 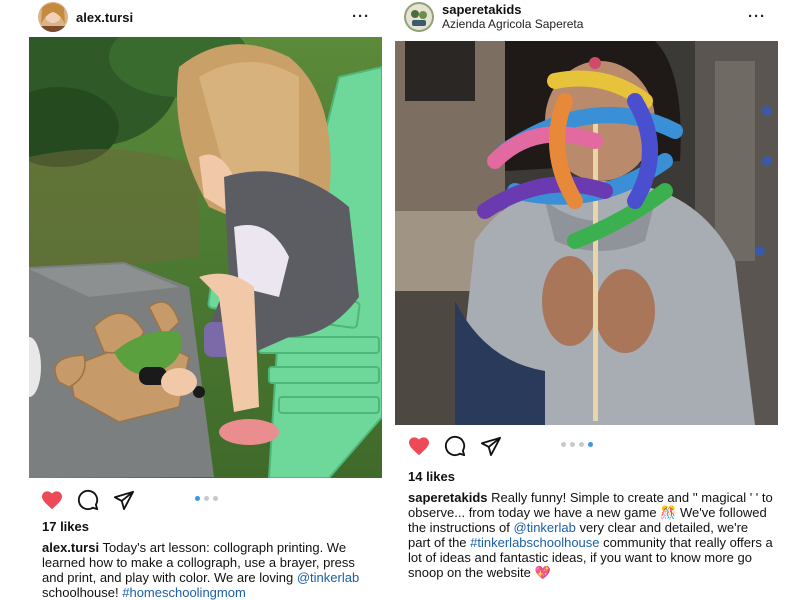 What do you see at coordinates (512, 24) in the screenshot?
I see `location: Azienda Agricola Sapereta` at bounding box center [512, 24].